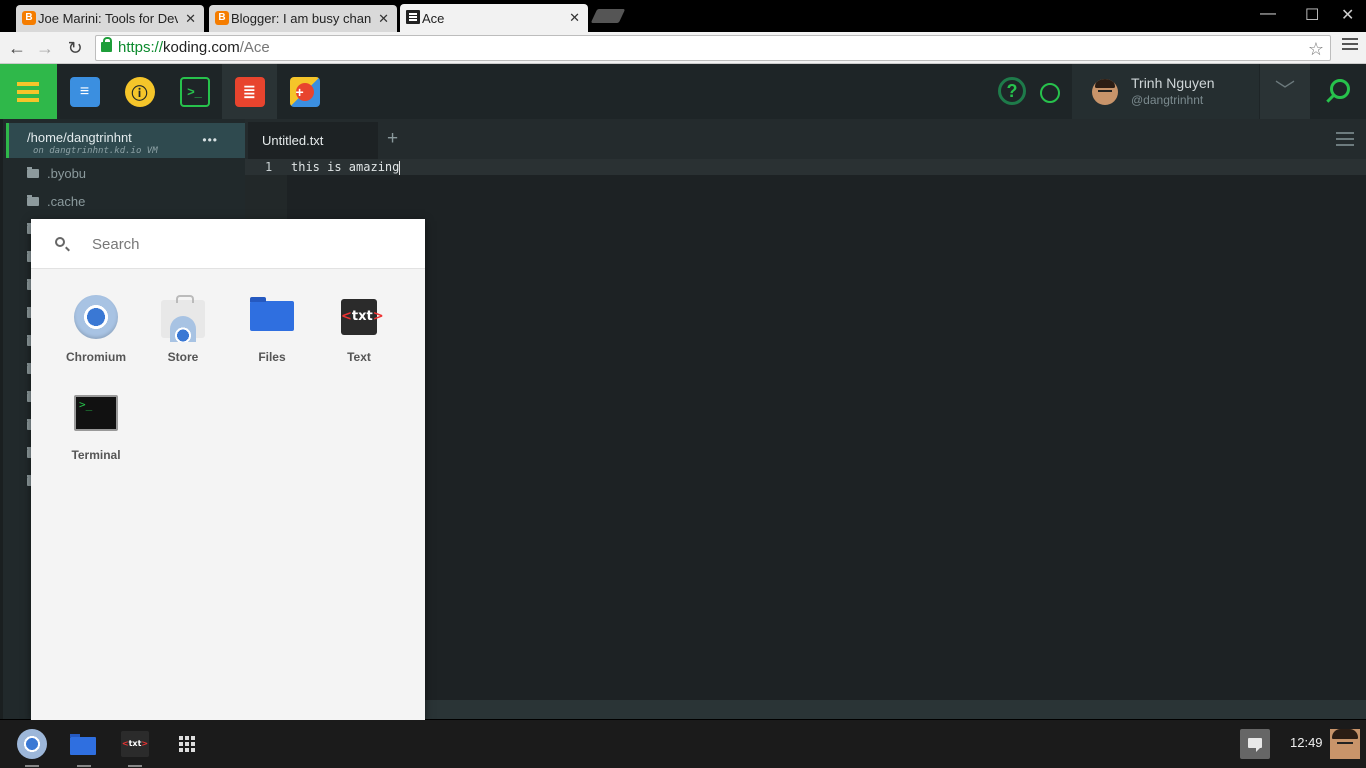  What do you see at coordinates (28, 91) in the screenshot?
I see `main-menu-icon` at bounding box center [28, 91].